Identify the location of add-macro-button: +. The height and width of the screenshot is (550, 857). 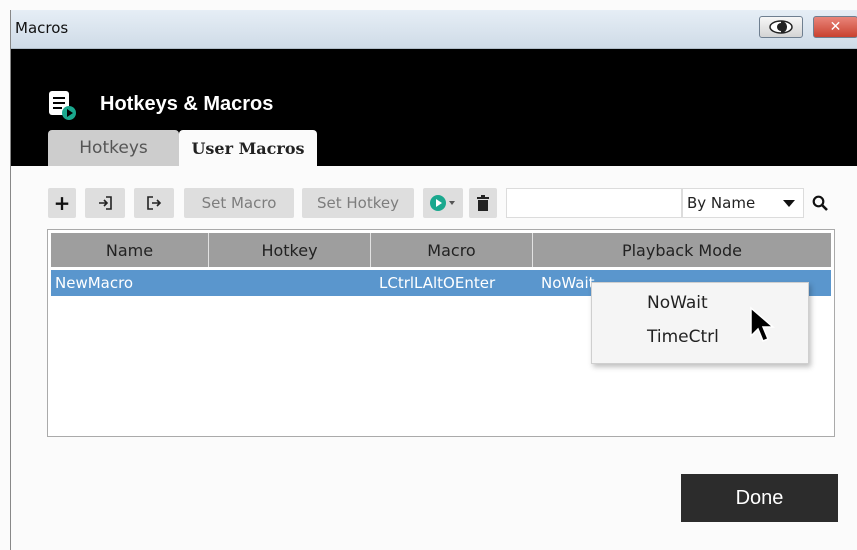
(62, 203).